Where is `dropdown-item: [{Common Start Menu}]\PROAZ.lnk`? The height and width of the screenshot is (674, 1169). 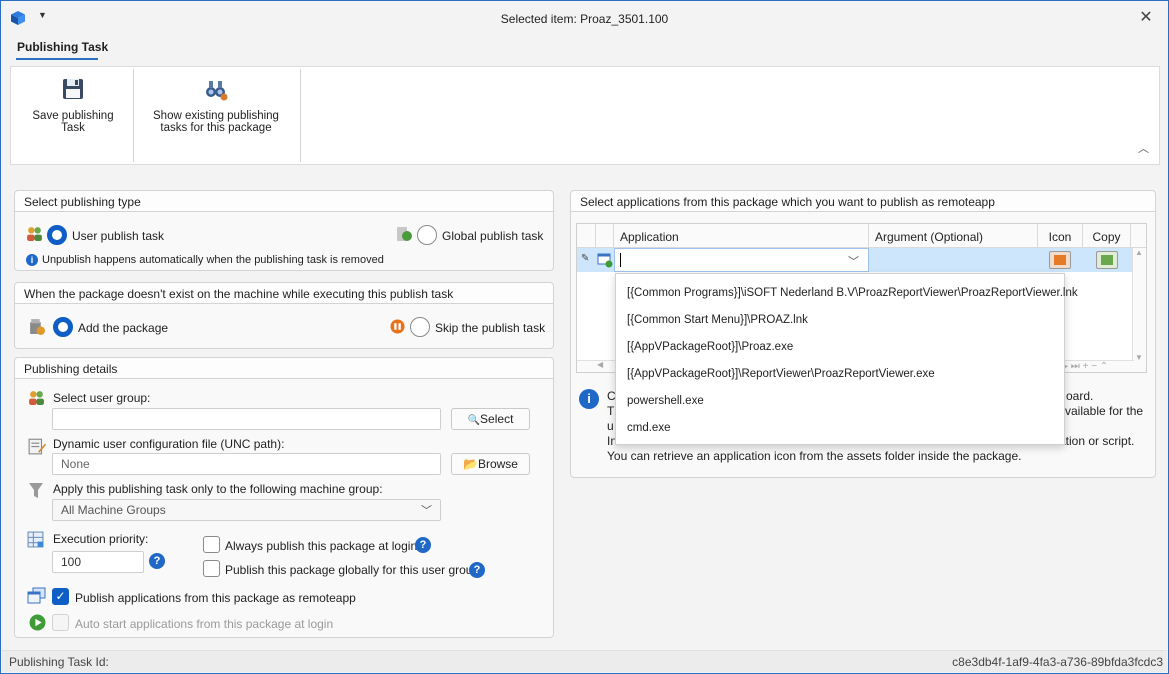
dropdown-item: [{Common Start Menu}]\PROAZ.lnk is located at coordinates (717, 320).